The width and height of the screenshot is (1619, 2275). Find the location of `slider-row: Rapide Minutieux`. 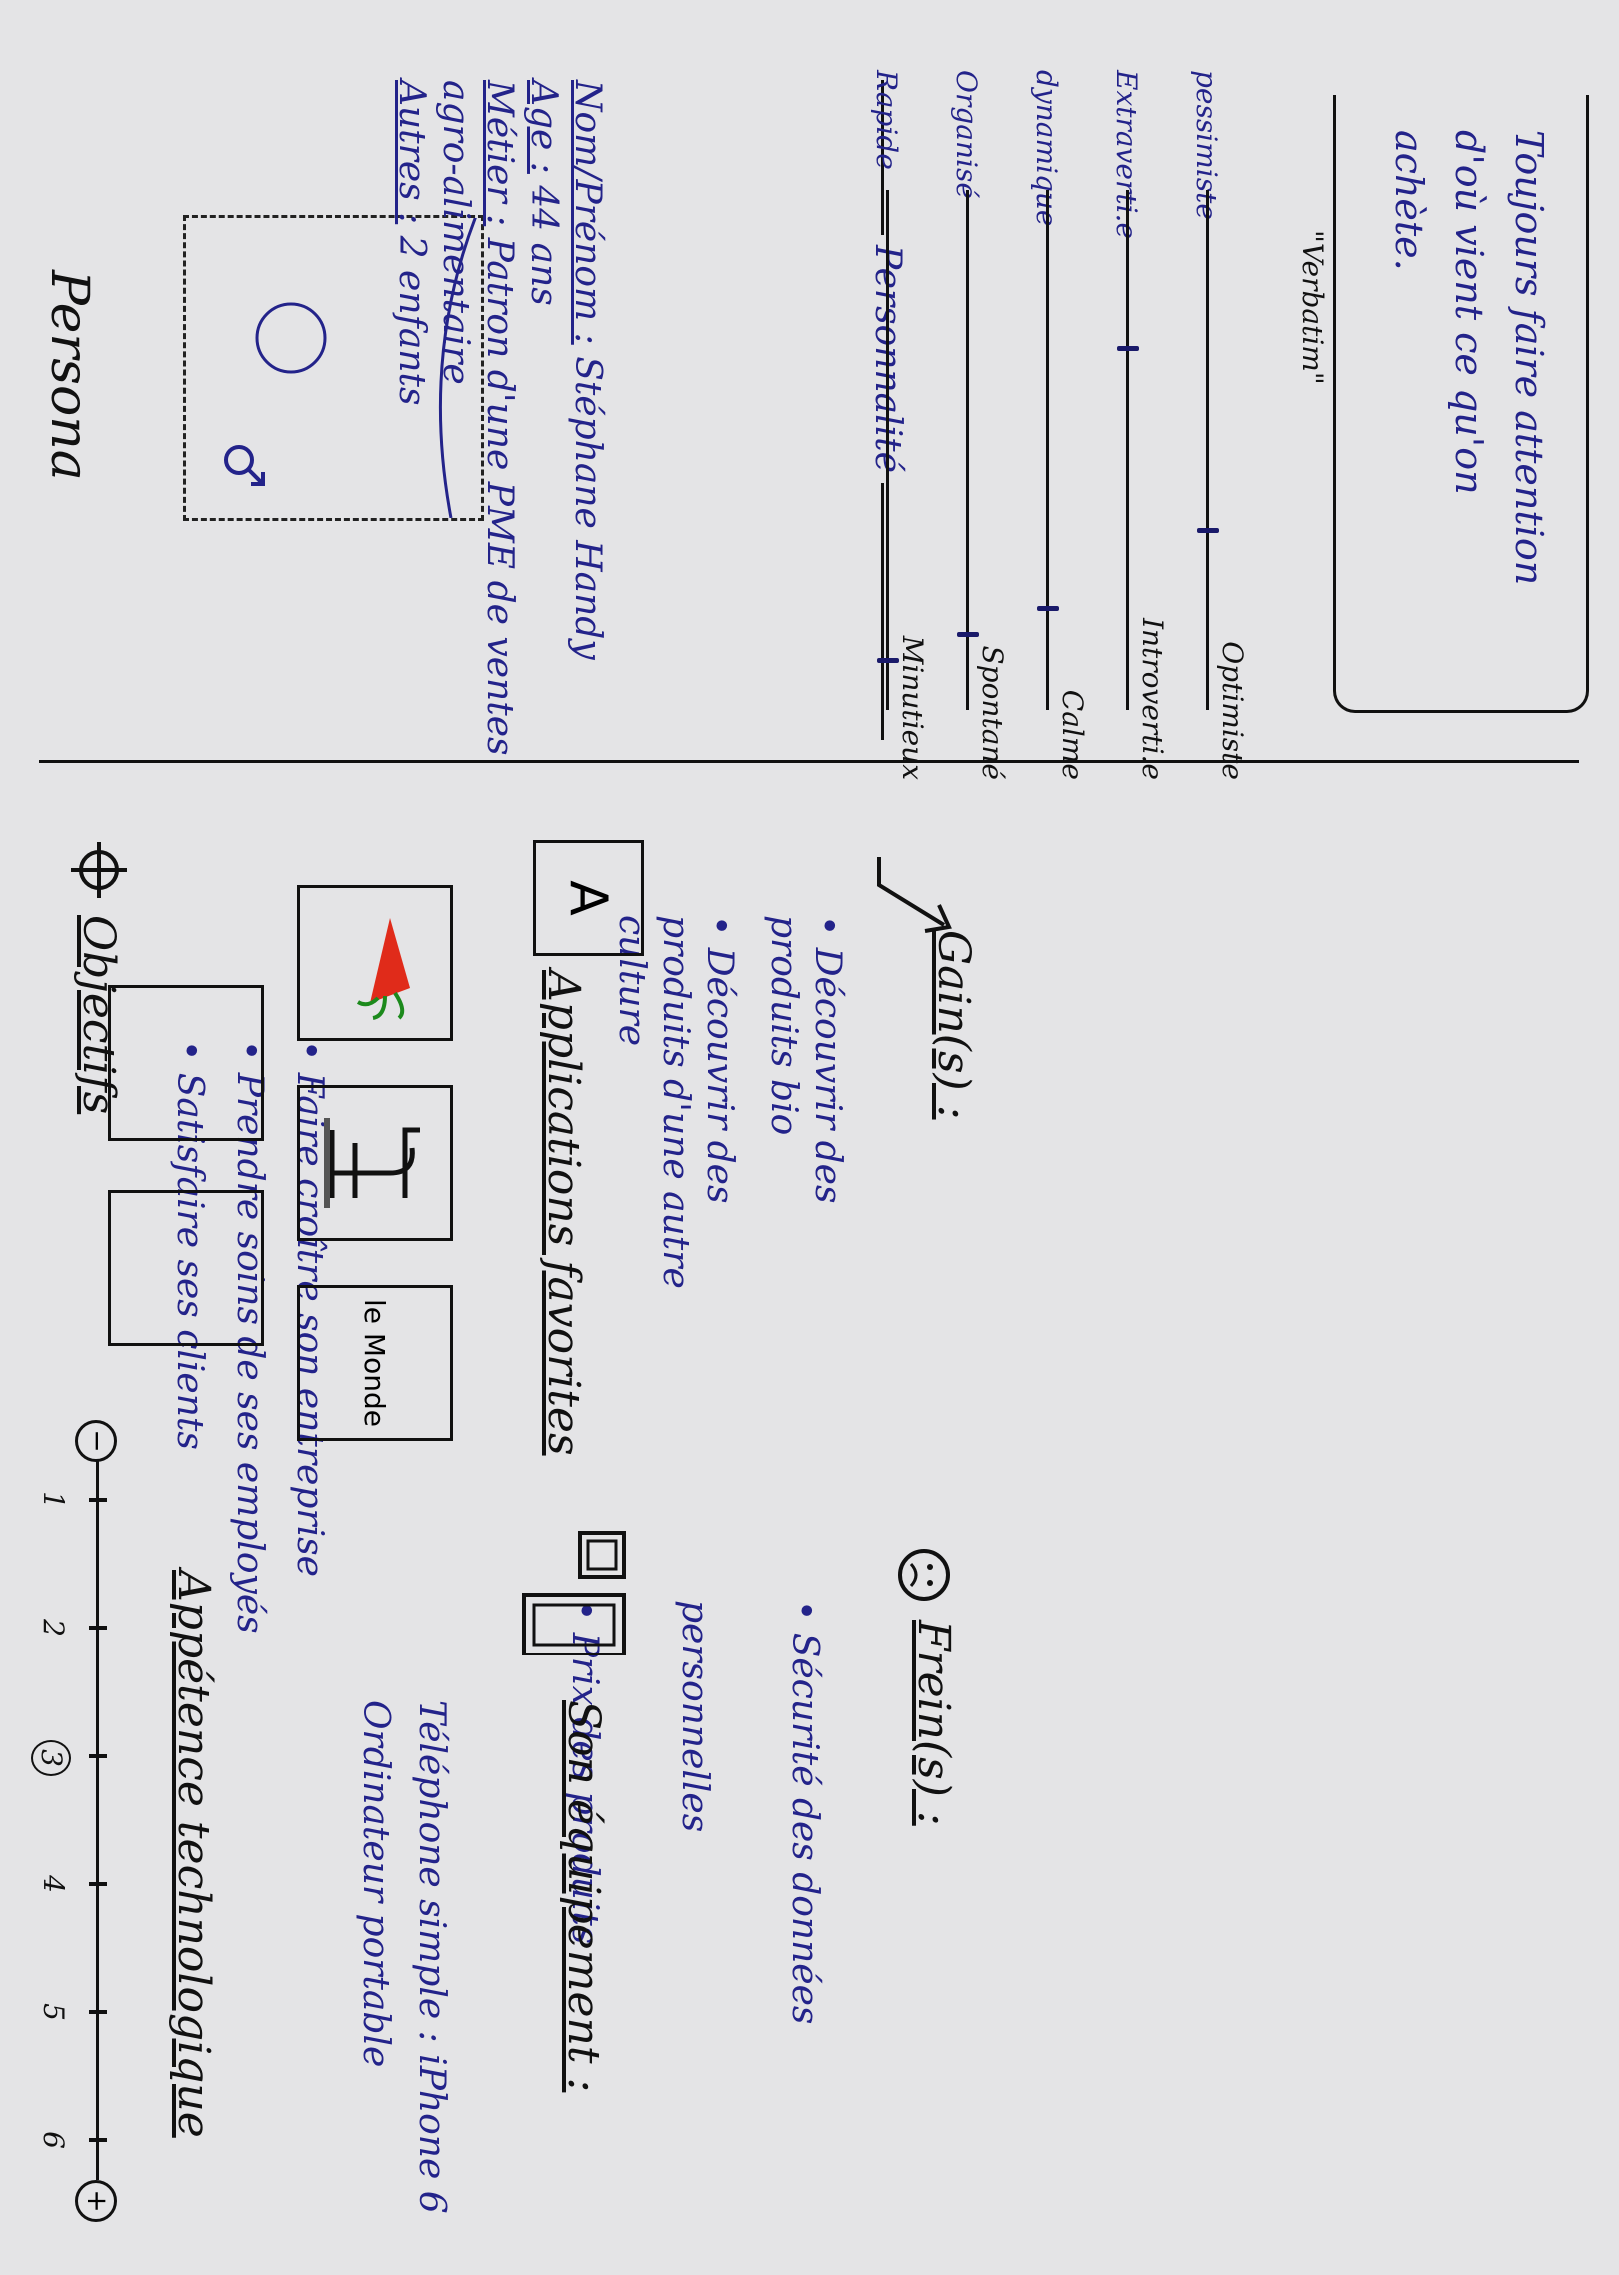

slider-row: Rapide Minutieux is located at coordinates (899, 420).